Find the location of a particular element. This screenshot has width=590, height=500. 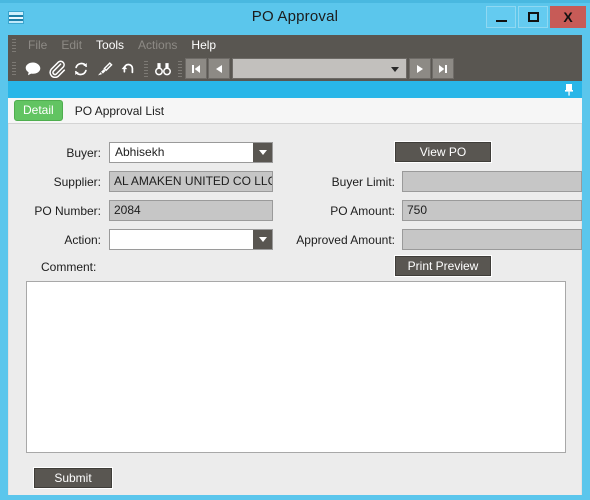

buyer-dropdown-button is located at coordinates (262, 152).